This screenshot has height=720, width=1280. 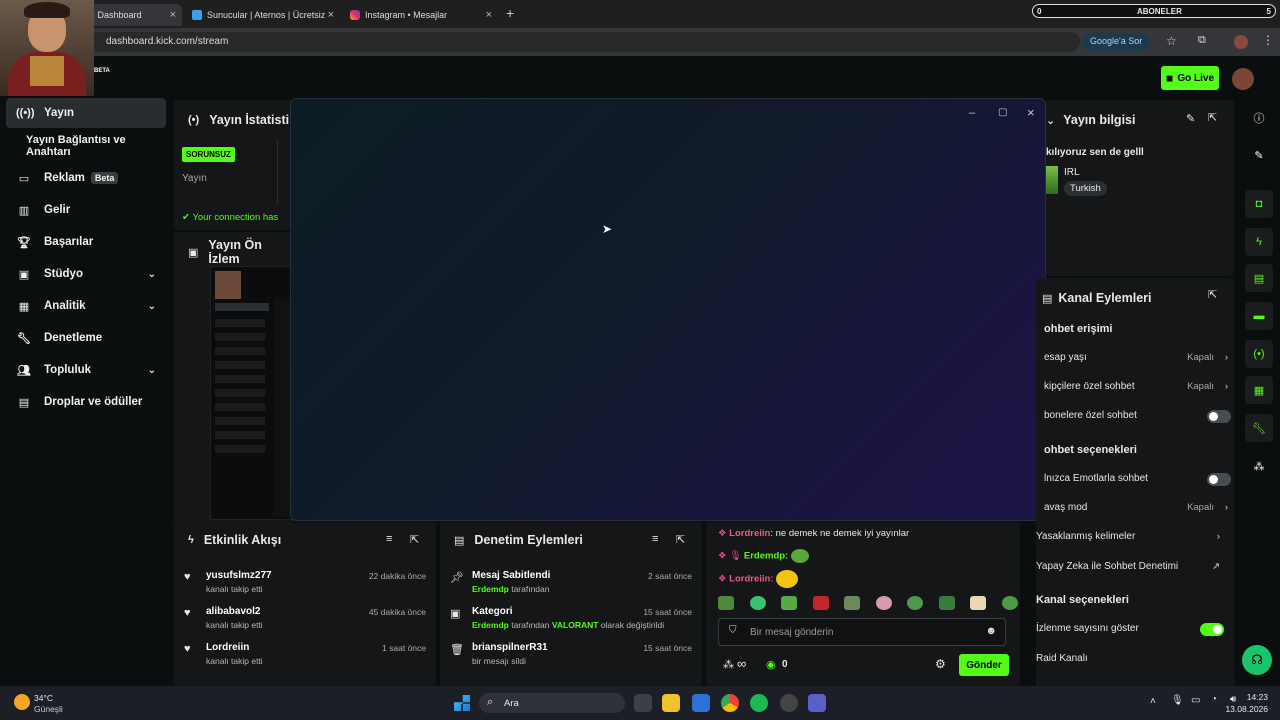 What do you see at coordinates (1241, 42) in the screenshot?
I see `profile-avatar` at bounding box center [1241, 42].